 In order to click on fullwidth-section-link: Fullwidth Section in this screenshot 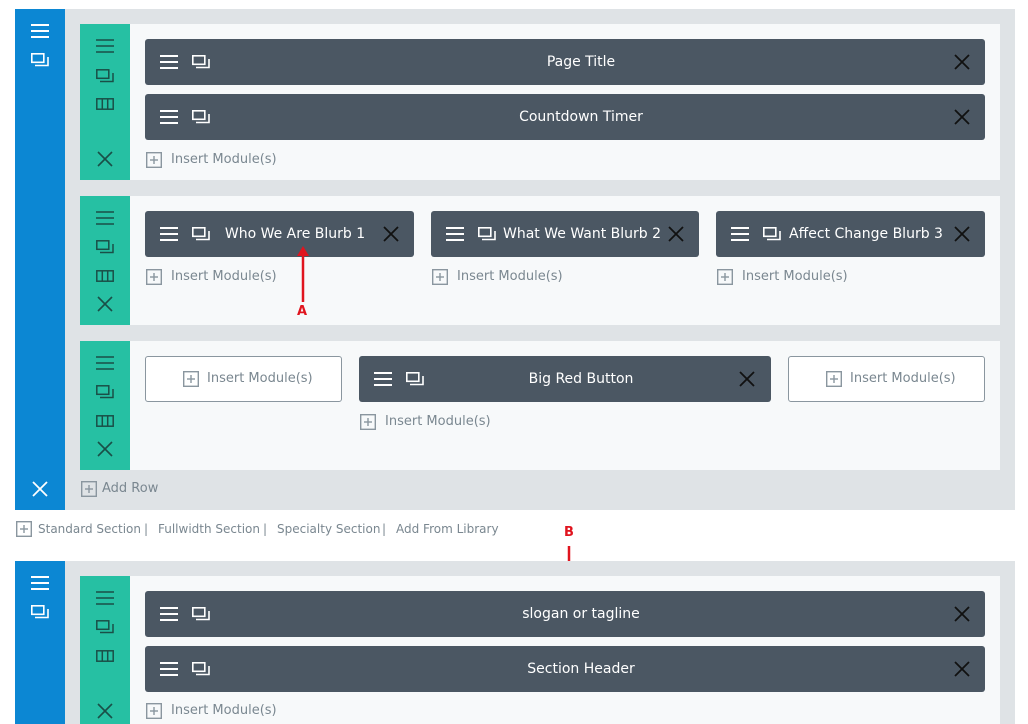, I will do `click(209, 529)`.